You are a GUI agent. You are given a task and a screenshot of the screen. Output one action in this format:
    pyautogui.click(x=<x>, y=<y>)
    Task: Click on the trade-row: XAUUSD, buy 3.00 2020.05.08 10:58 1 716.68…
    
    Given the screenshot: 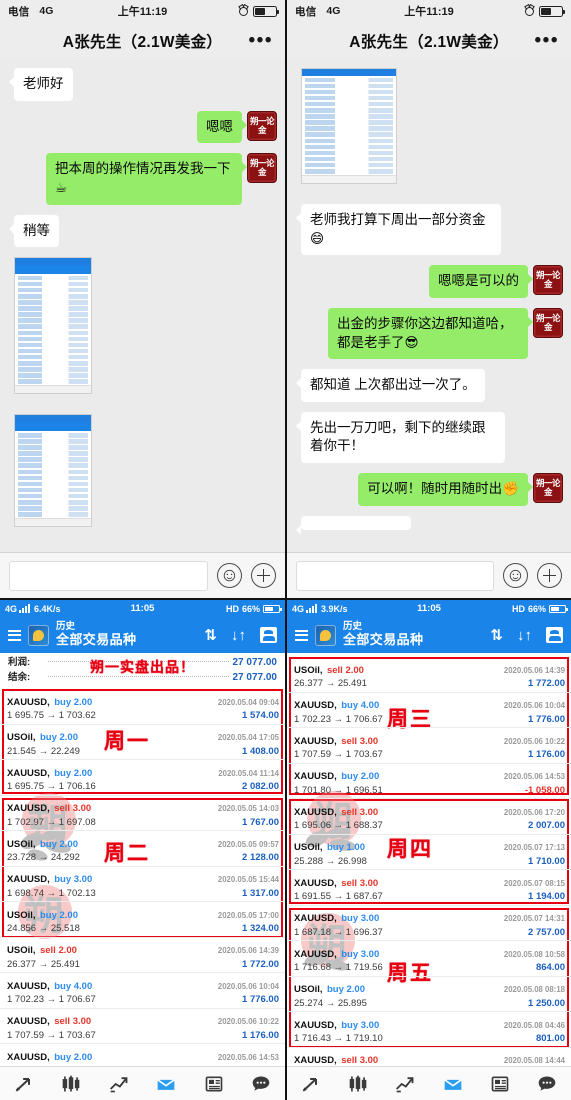 What is the action you would take?
    pyautogui.click(x=429, y=959)
    